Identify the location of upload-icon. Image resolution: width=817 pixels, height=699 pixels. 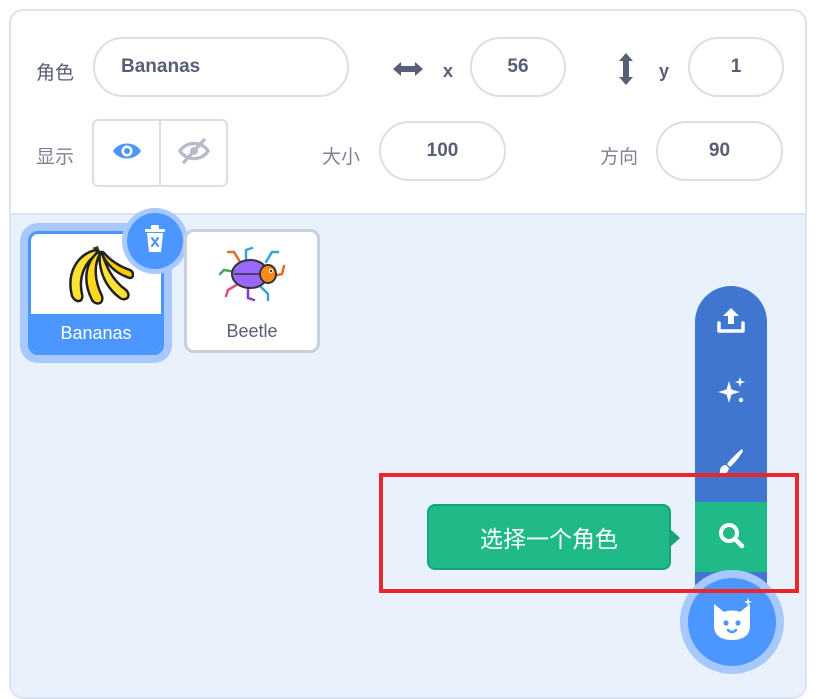
(731, 322).